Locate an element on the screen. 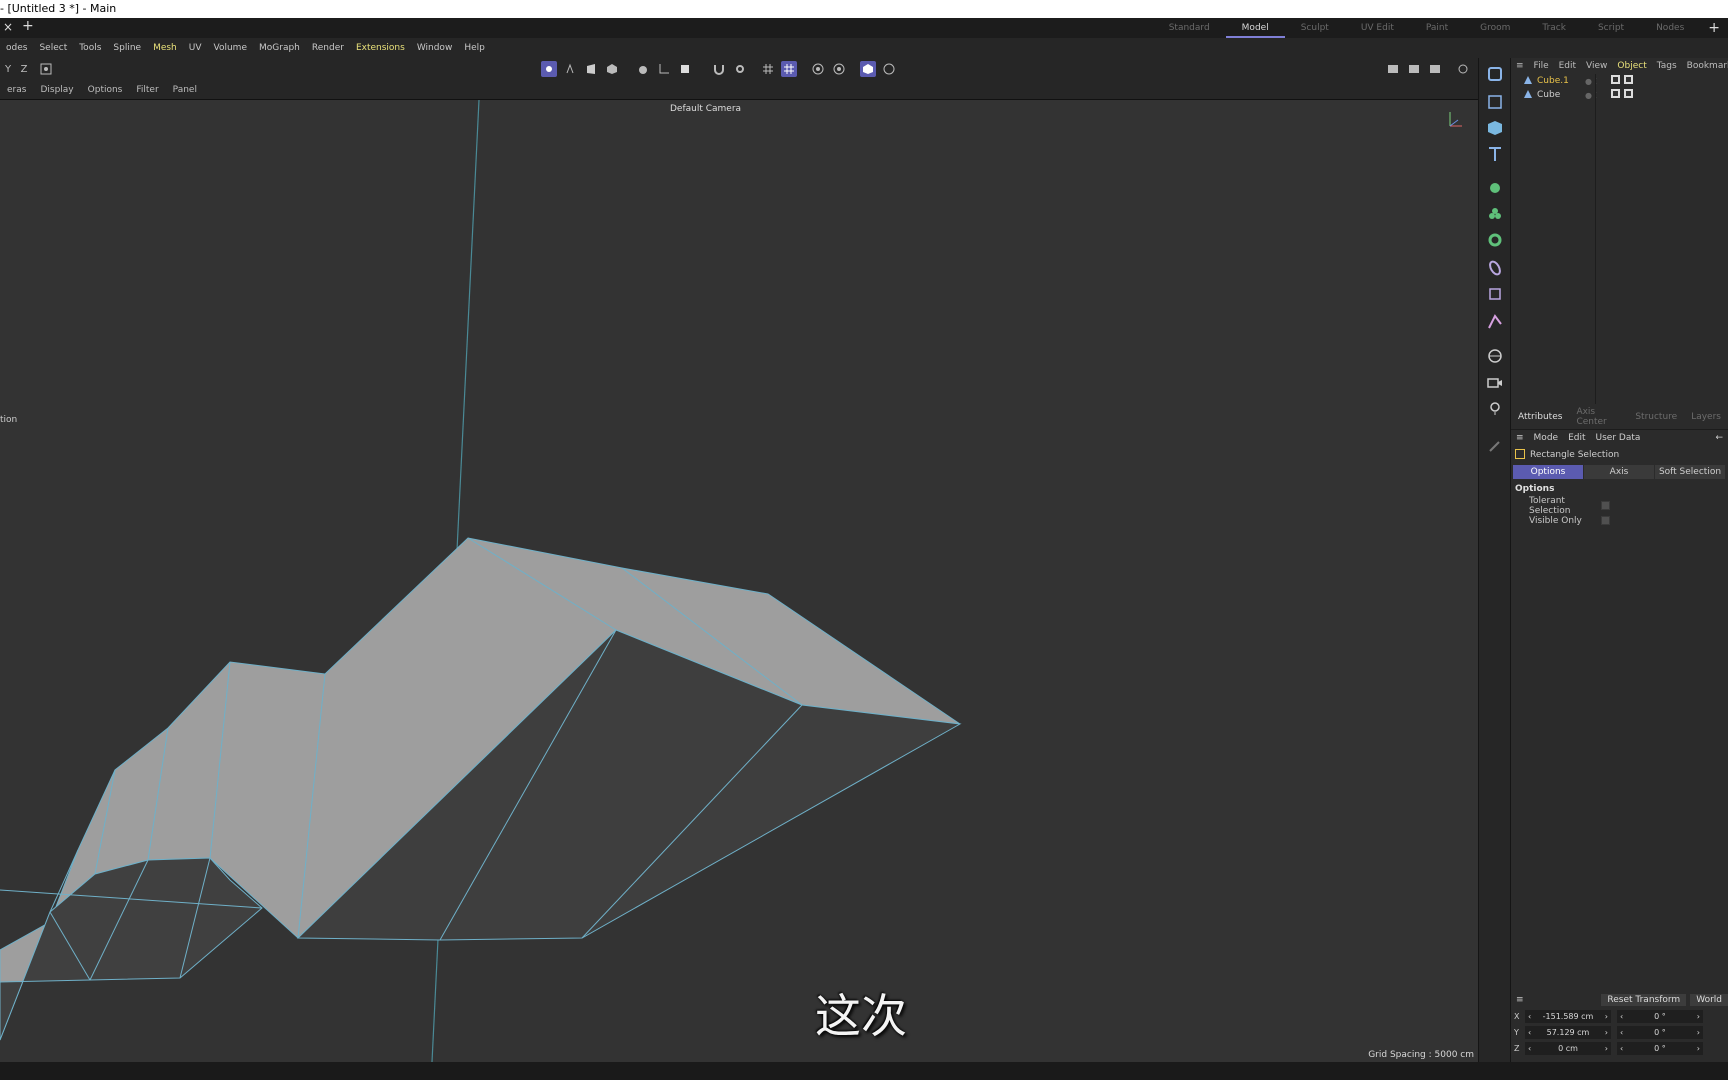  snap-enabled-icon is located at coordinates (789, 69).